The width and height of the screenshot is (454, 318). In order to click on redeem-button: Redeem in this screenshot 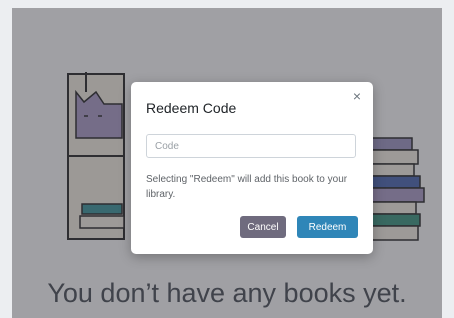, I will do `click(327, 227)`.